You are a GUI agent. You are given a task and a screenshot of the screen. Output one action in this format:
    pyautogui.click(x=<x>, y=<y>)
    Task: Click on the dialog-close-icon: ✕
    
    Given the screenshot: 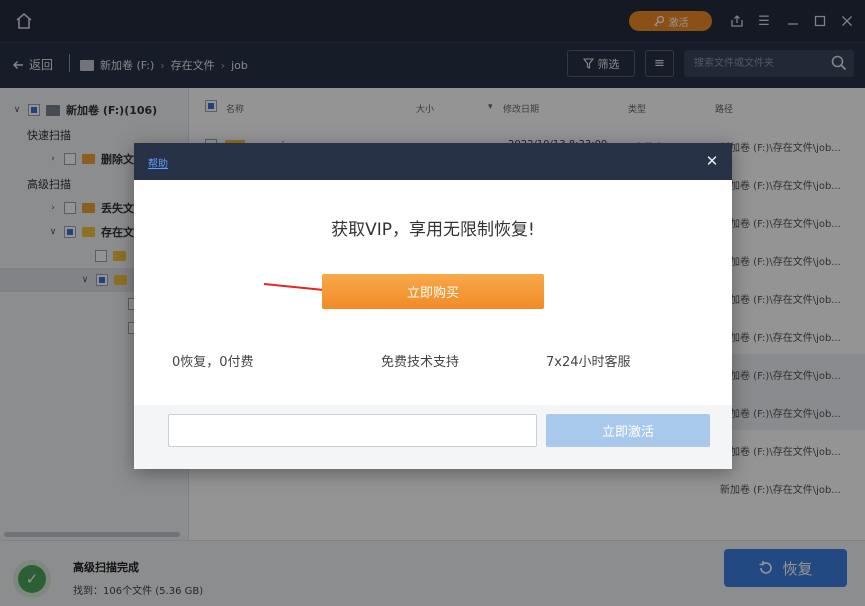 What is the action you would take?
    pyautogui.click(x=712, y=161)
    